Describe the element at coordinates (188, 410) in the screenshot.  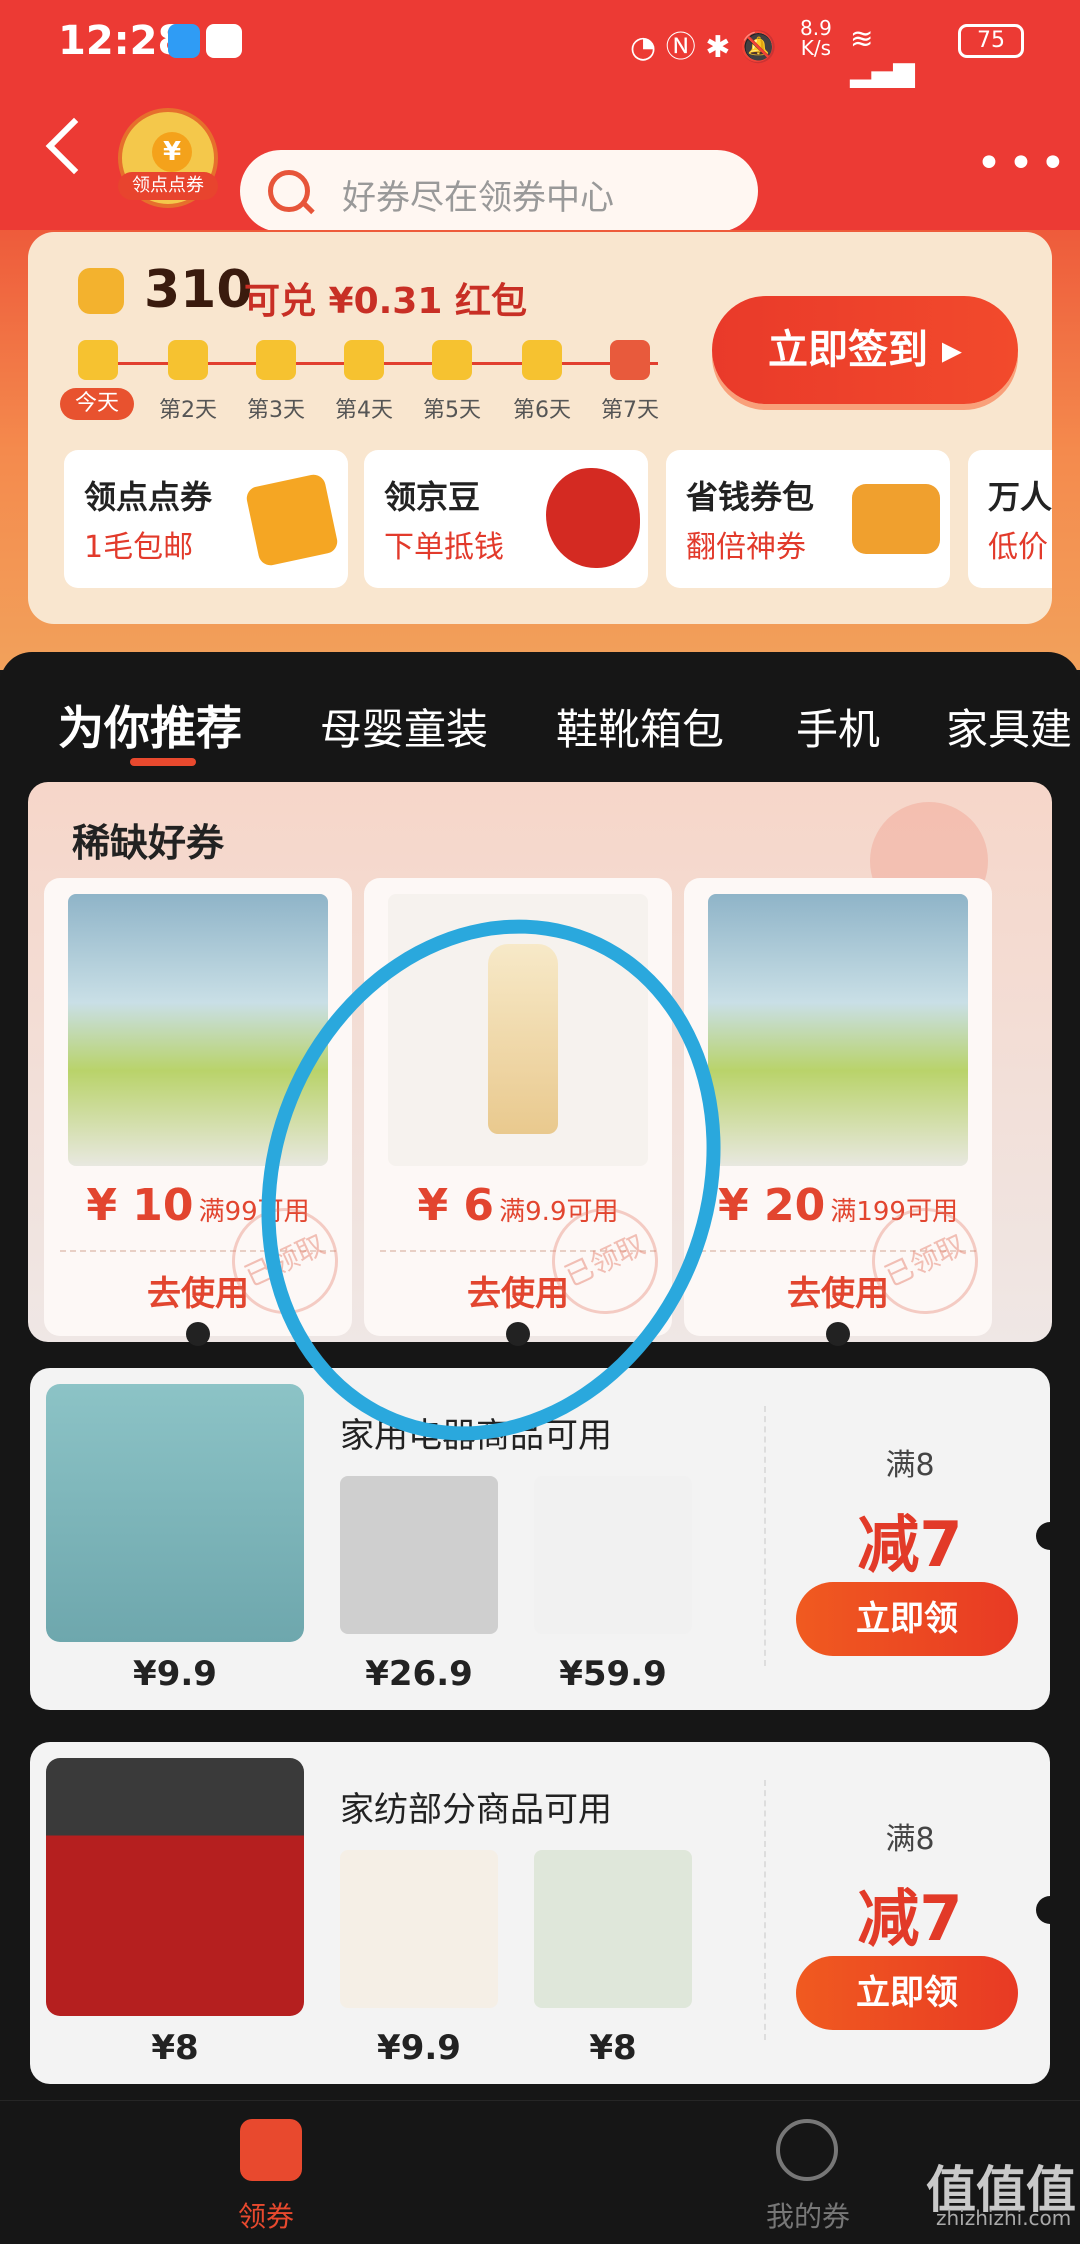
I see `day-label: 第2天` at that location.